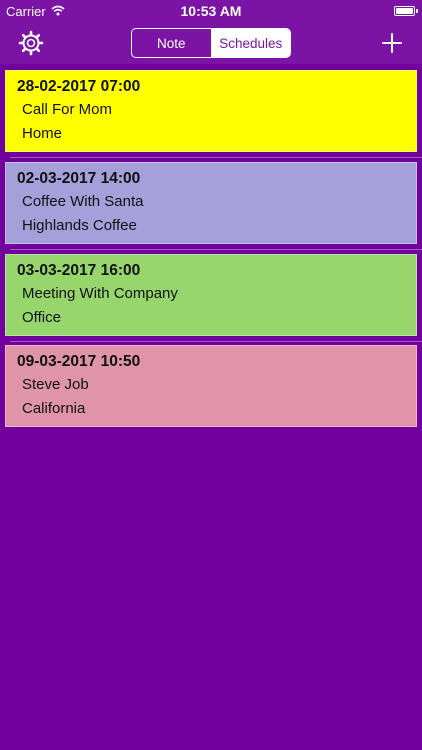 This screenshot has height=750, width=422. What do you see at coordinates (42, 133) in the screenshot?
I see `schedule-location: Home` at bounding box center [42, 133].